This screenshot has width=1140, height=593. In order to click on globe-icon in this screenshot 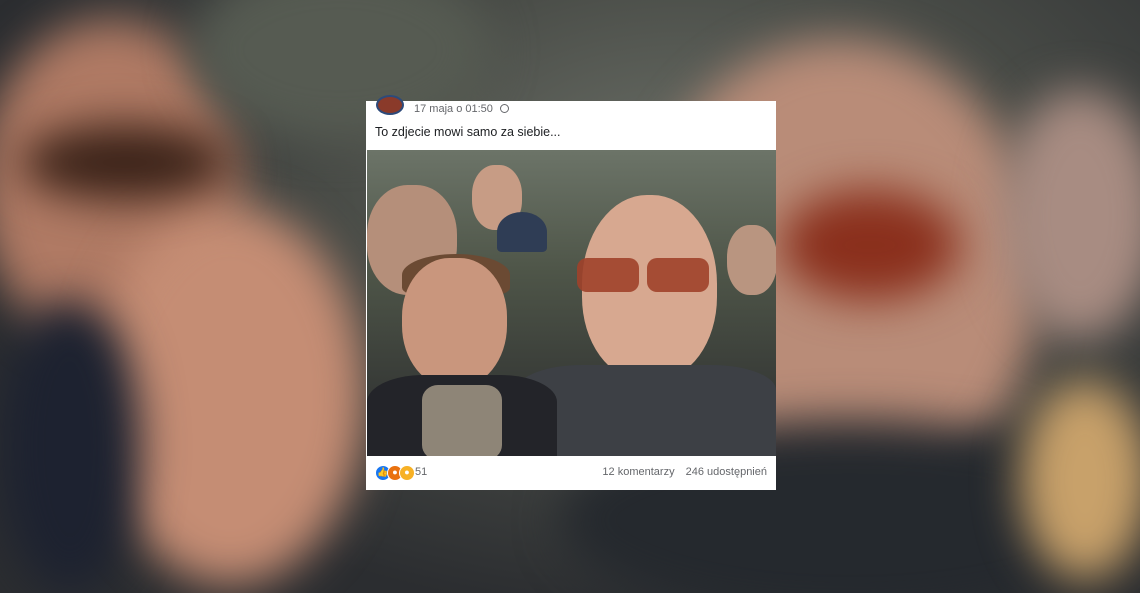, I will do `click(504, 108)`.